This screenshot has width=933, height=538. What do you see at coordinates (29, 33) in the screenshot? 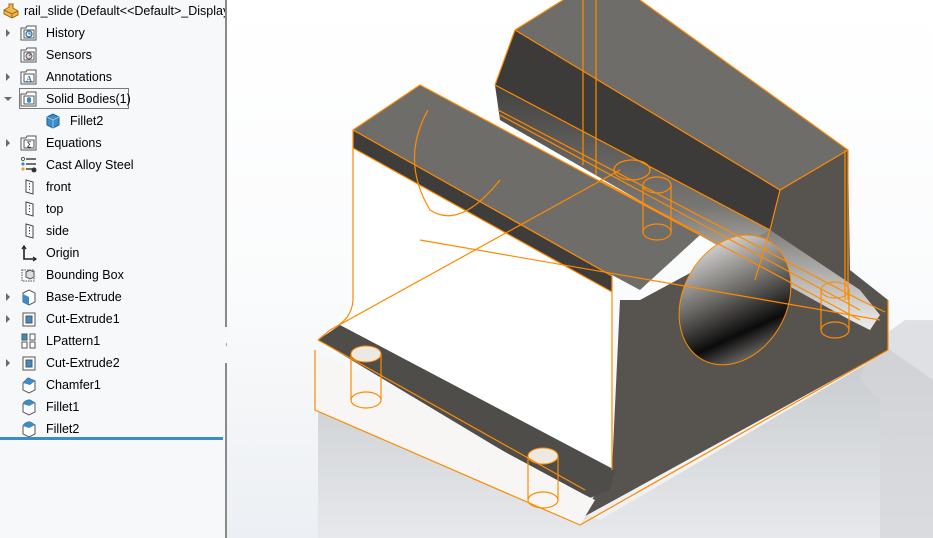
I see `history-folder-icon` at bounding box center [29, 33].